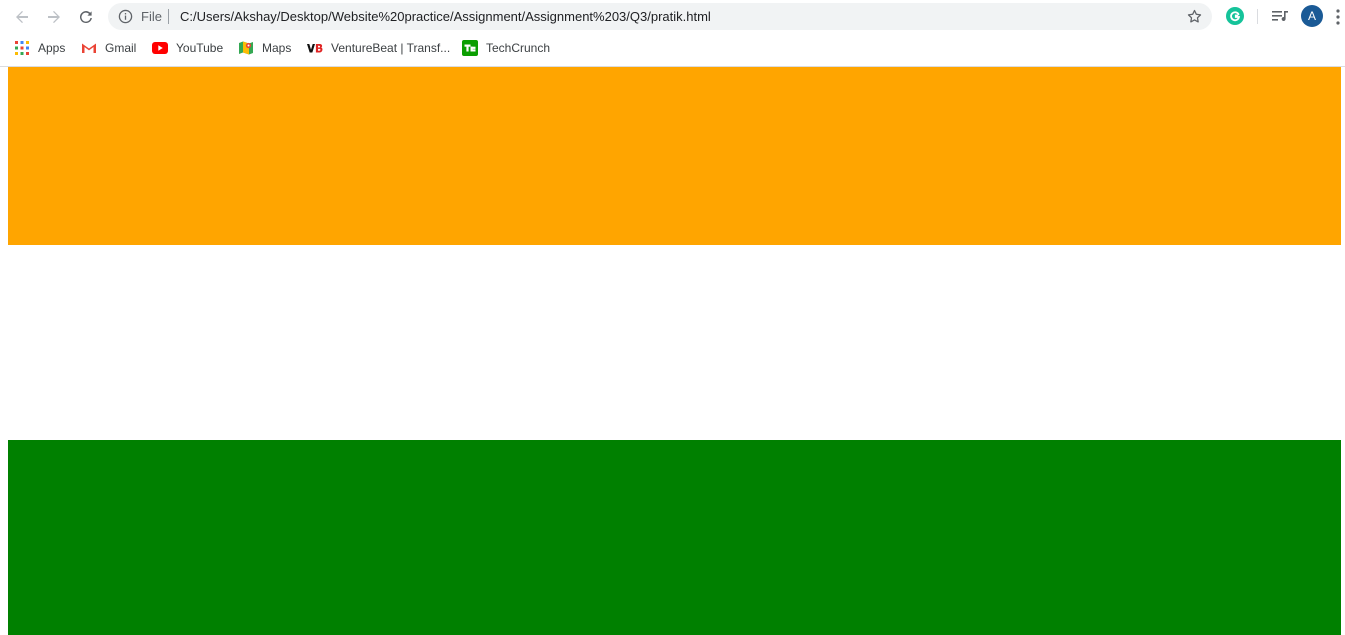 This screenshot has width=1345, height=635. I want to click on url-scheme-label: File, so click(151, 16).